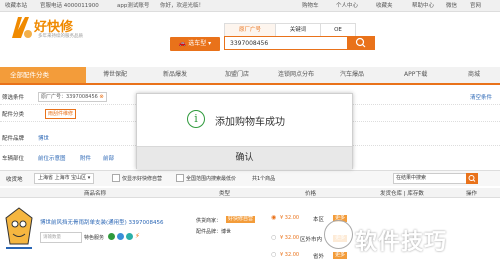 Image resolution: width=500 pixels, height=279 pixels. Describe the element at coordinates (401, 242) in the screenshot. I see `watermark-text: 软件技巧` at that location.